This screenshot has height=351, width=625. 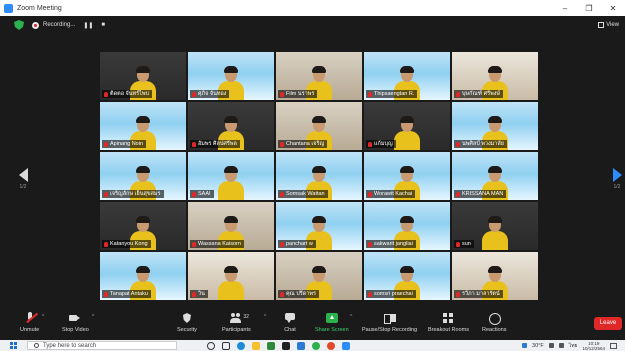 What do you see at coordinates (407, 76) in the screenshot?
I see `participant-tile: Thipsaengtan R.` at bounding box center [407, 76].